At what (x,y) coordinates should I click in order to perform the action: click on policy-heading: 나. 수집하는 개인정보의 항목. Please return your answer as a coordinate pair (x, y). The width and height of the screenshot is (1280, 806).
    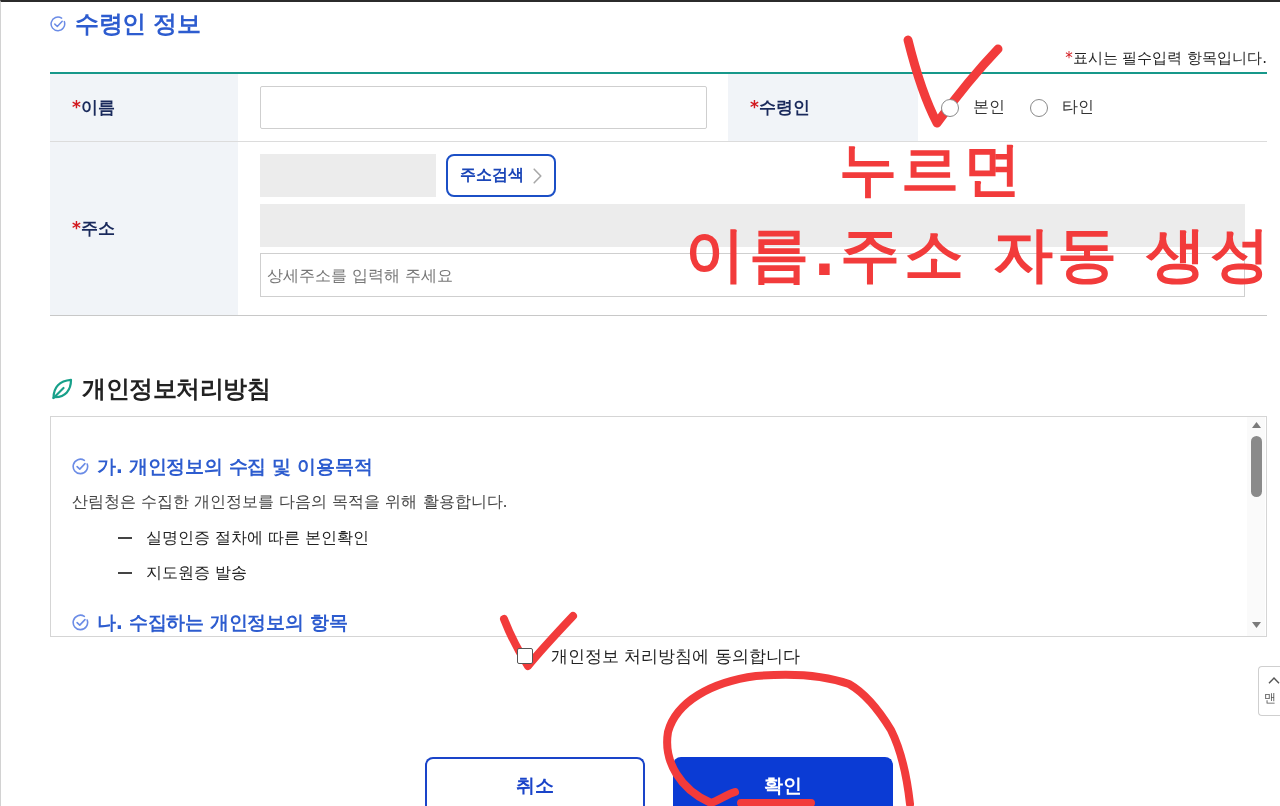
    Looking at the image, I should click on (222, 622).